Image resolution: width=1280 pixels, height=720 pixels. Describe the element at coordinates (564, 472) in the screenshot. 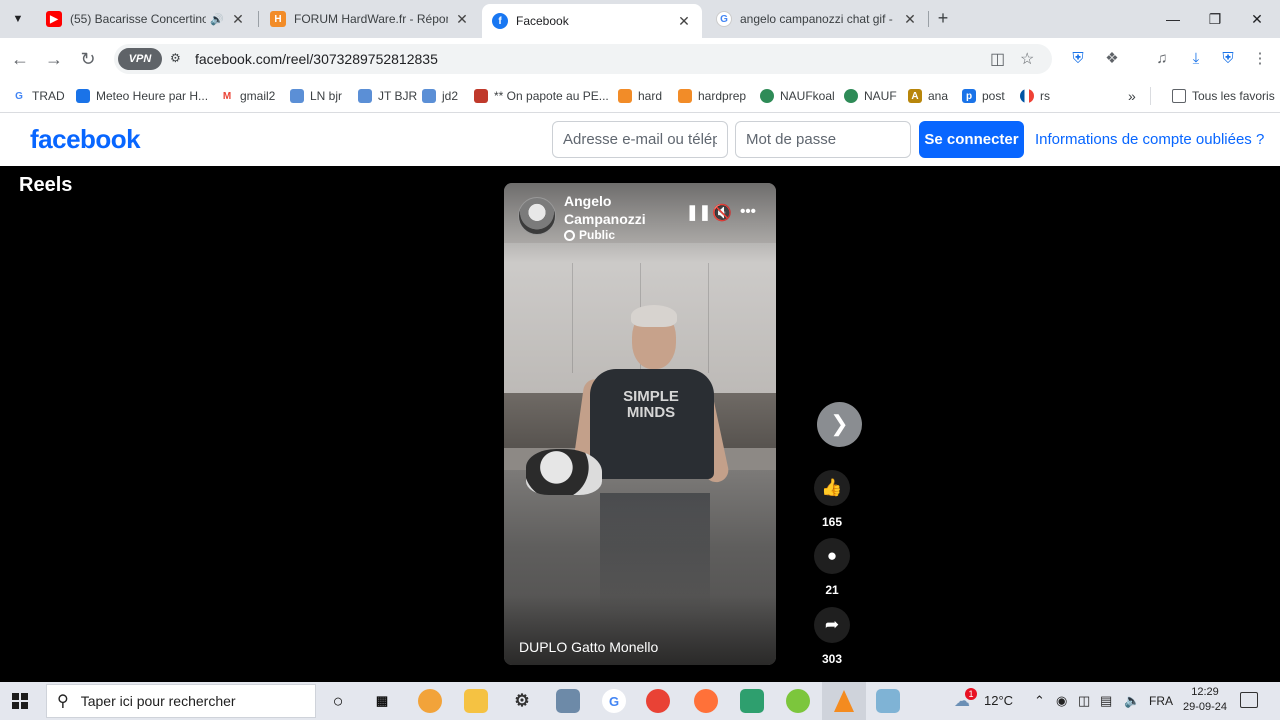

I see `video-cat` at that location.